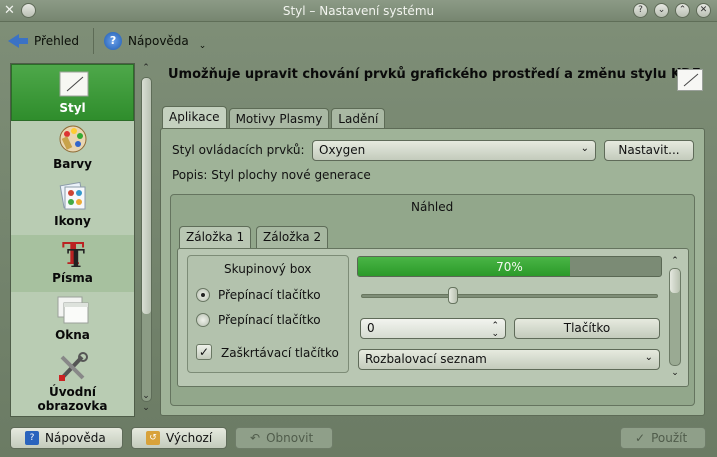 This screenshot has height=457, width=717. I want to click on sidebar-item-splash: Úvodní obrazovka, so click(72, 382).